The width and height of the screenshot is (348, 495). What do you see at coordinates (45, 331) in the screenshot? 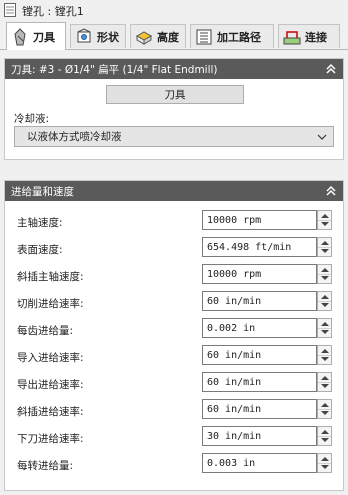
I see `feed-per-tooth-label: 每齿进给量:` at bounding box center [45, 331].